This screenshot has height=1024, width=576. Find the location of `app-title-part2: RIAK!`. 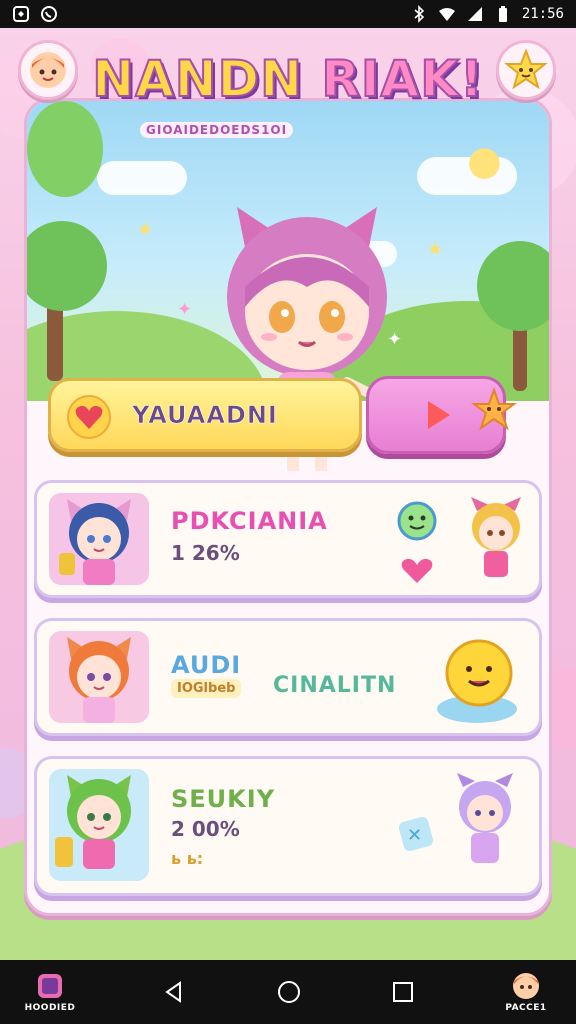

app-title-part2: RIAK! is located at coordinates (402, 79).